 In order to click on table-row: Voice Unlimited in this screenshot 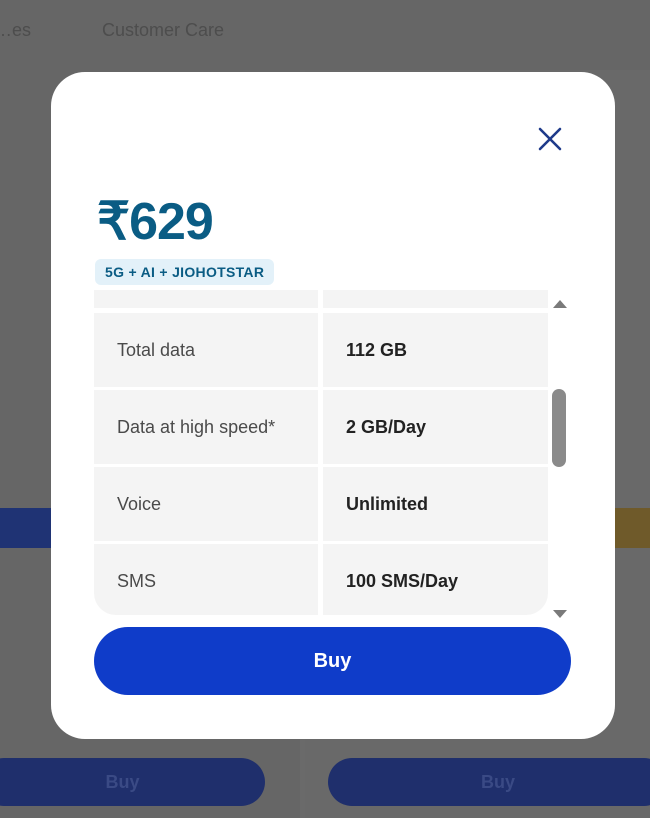, I will do `click(321, 504)`.